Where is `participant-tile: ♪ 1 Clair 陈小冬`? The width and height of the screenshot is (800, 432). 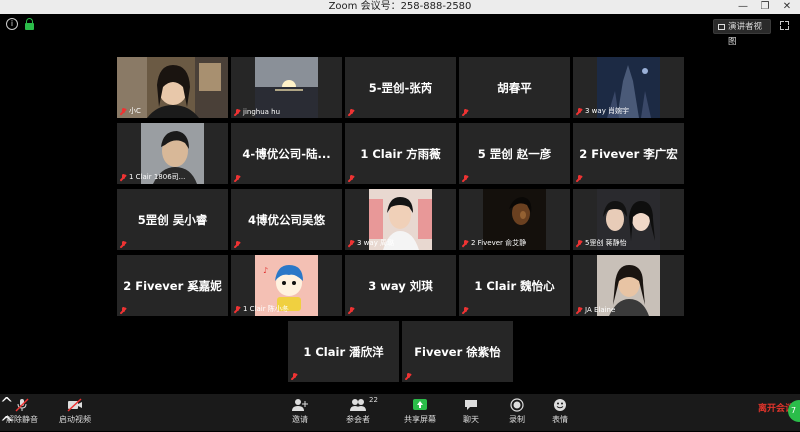 participant-tile: ♪ 1 Clair 陈小冬 is located at coordinates (286, 285).